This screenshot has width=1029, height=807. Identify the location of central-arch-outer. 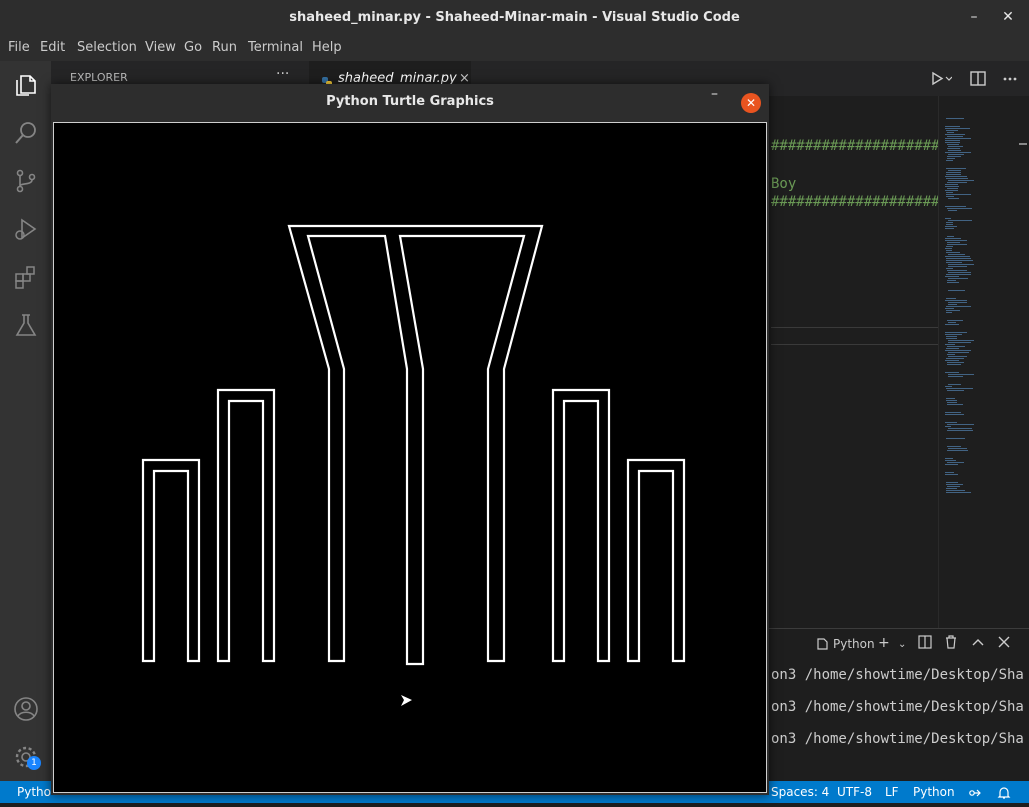
(415, 445).